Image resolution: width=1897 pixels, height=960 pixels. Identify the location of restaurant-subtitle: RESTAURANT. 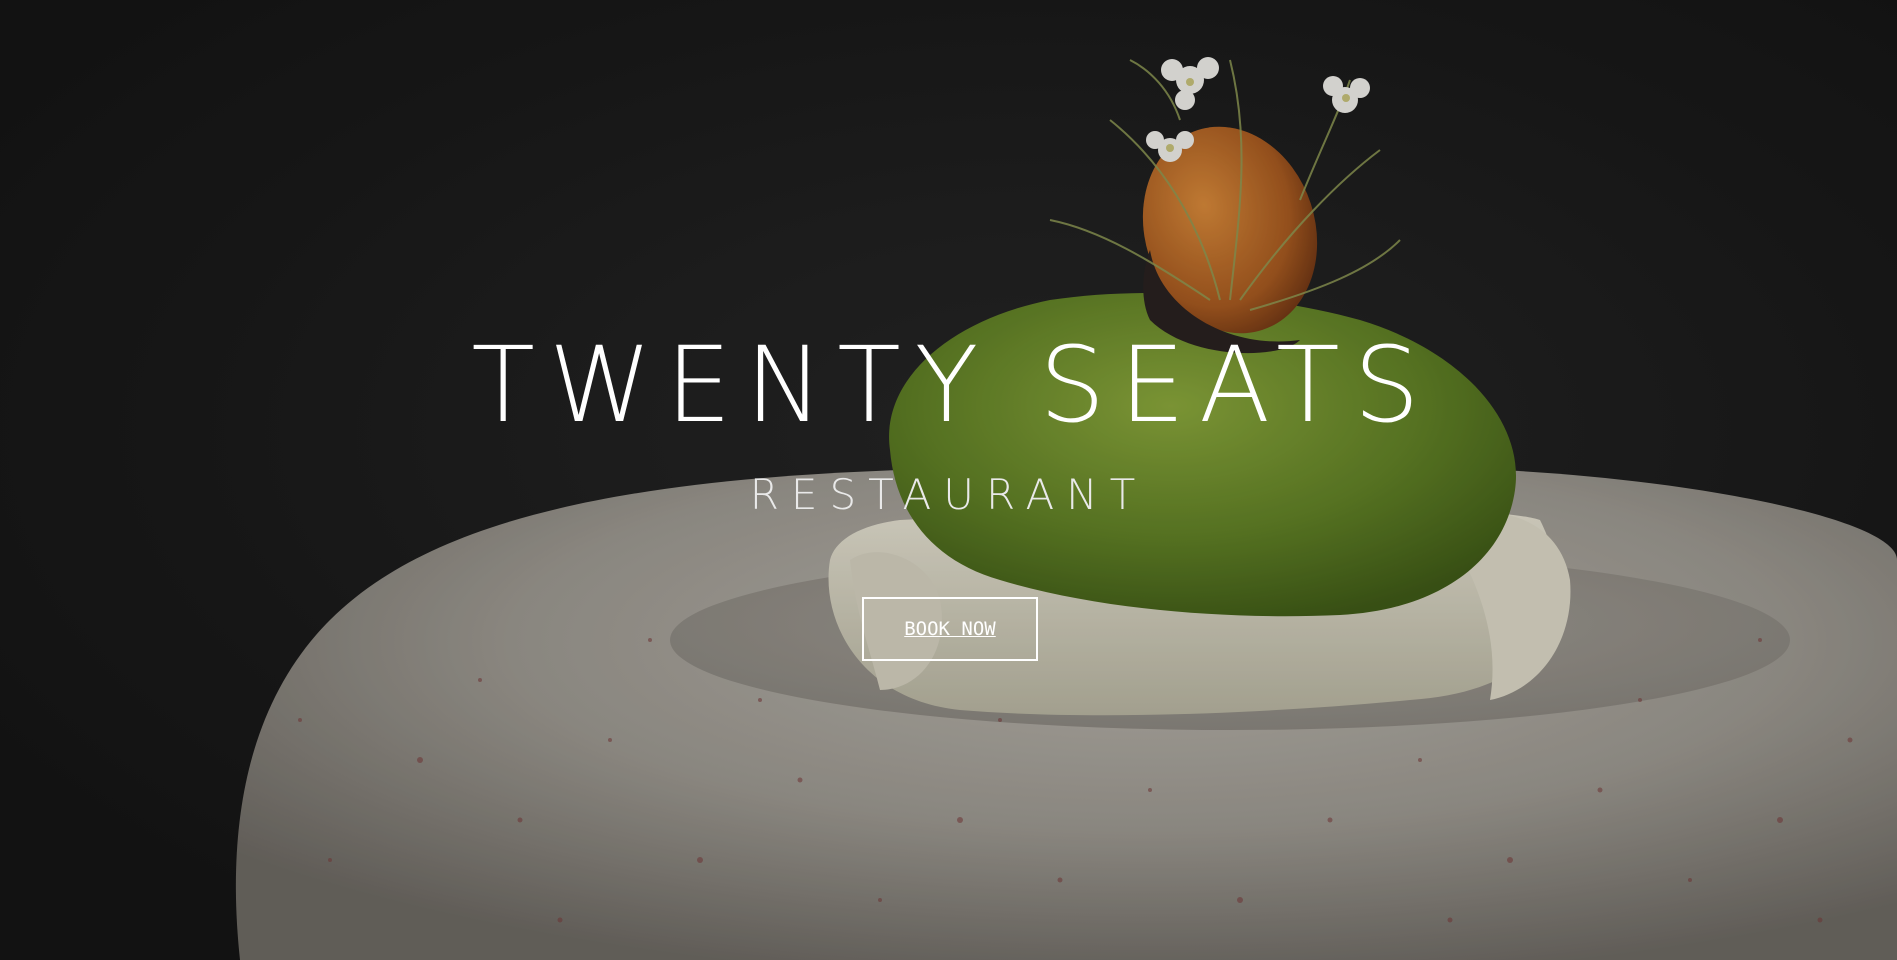
(948, 494).